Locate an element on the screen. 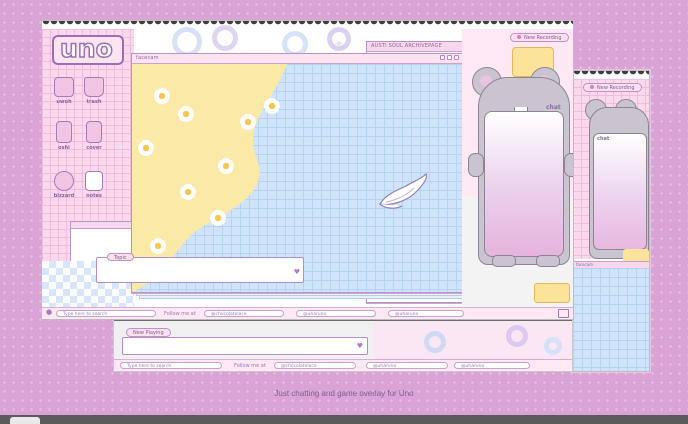  desktop-icon-oshi: oshi is located at coordinates (64, 136).